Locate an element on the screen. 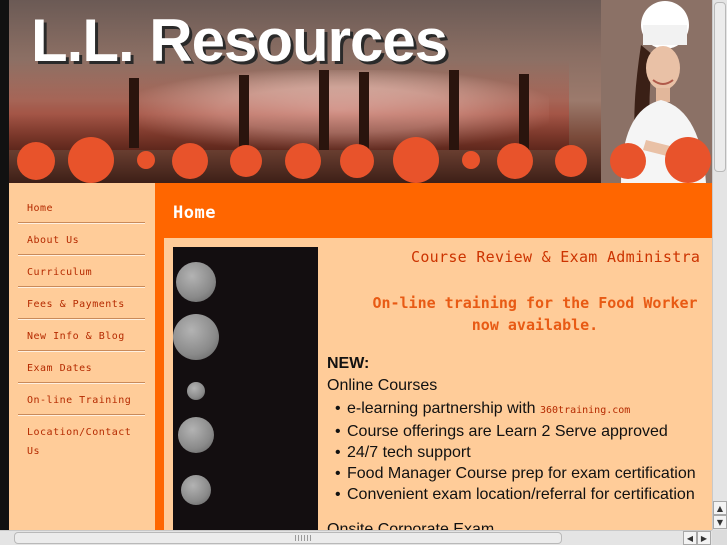 The width and height of the screenshot is (727, 545). sidebar-item-curriculum: Curriculum is located at coordinates (81, 271).